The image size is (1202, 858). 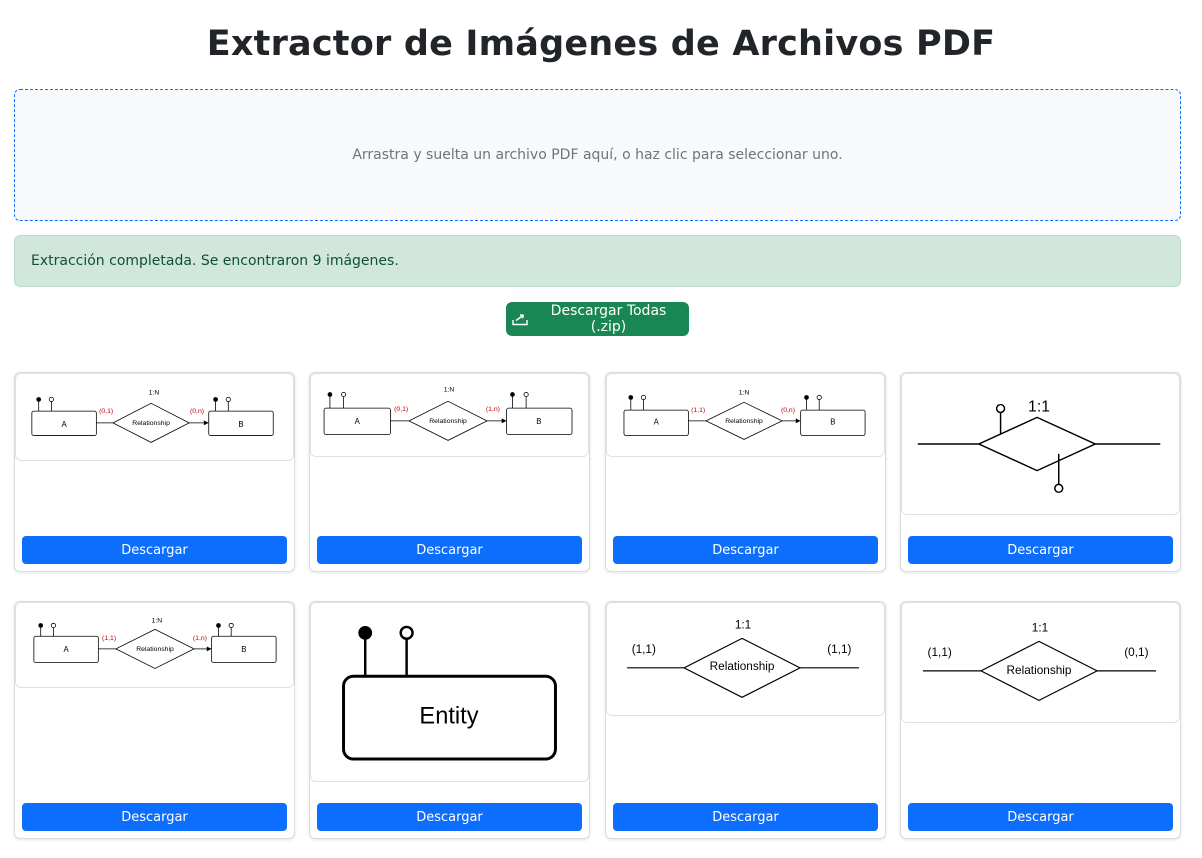 I want to click on image-card: 1:1 Descargar, so click(x=1040, y=472).